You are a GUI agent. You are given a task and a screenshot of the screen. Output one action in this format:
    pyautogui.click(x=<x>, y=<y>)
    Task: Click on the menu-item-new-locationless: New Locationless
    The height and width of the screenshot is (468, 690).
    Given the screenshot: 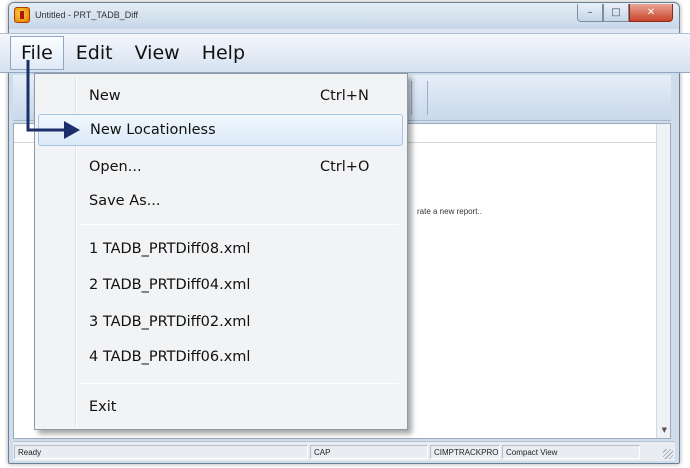 What is the action you would take?
    pyautogui.click(x=220, y=130)
    